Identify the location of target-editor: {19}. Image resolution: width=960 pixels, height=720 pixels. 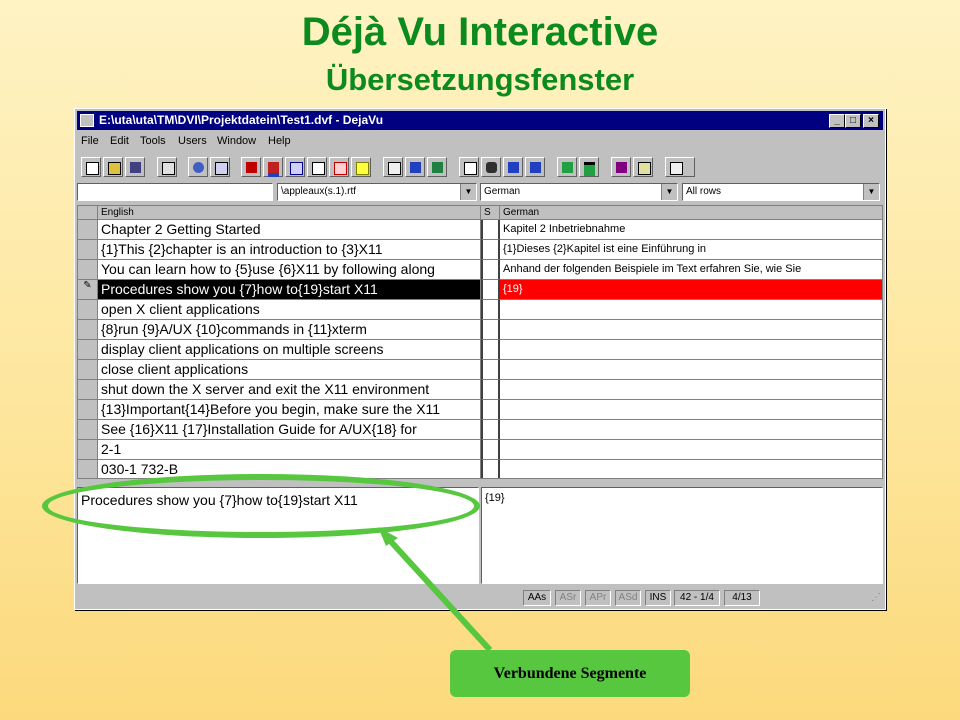
(682, 535).